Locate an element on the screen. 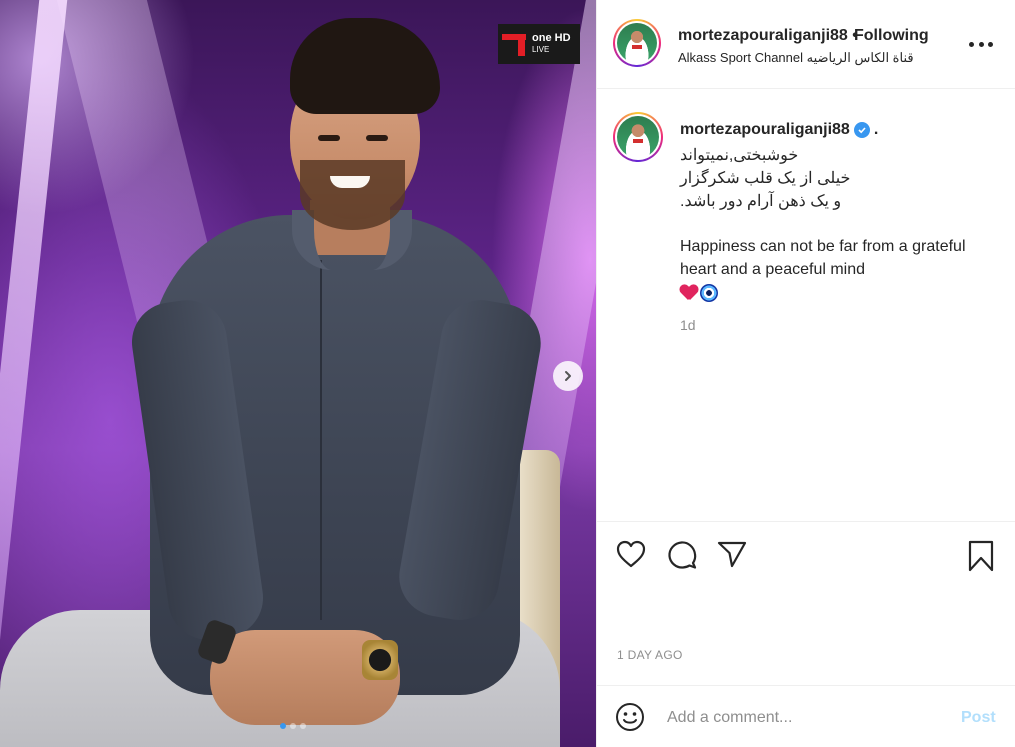 This screenshot has height=747, width=1015. comment-button is located at coordinates (682, 557).